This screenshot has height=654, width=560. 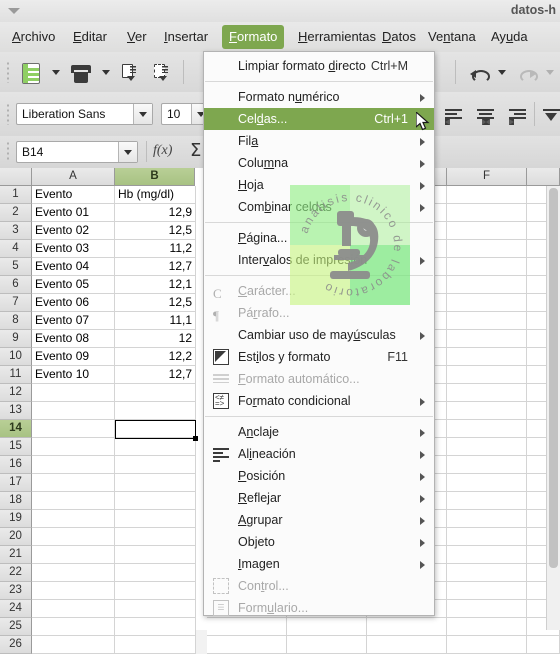 I want to click on menu-item-estilos: Estilos y formato F11, so click(x=319, y=357).